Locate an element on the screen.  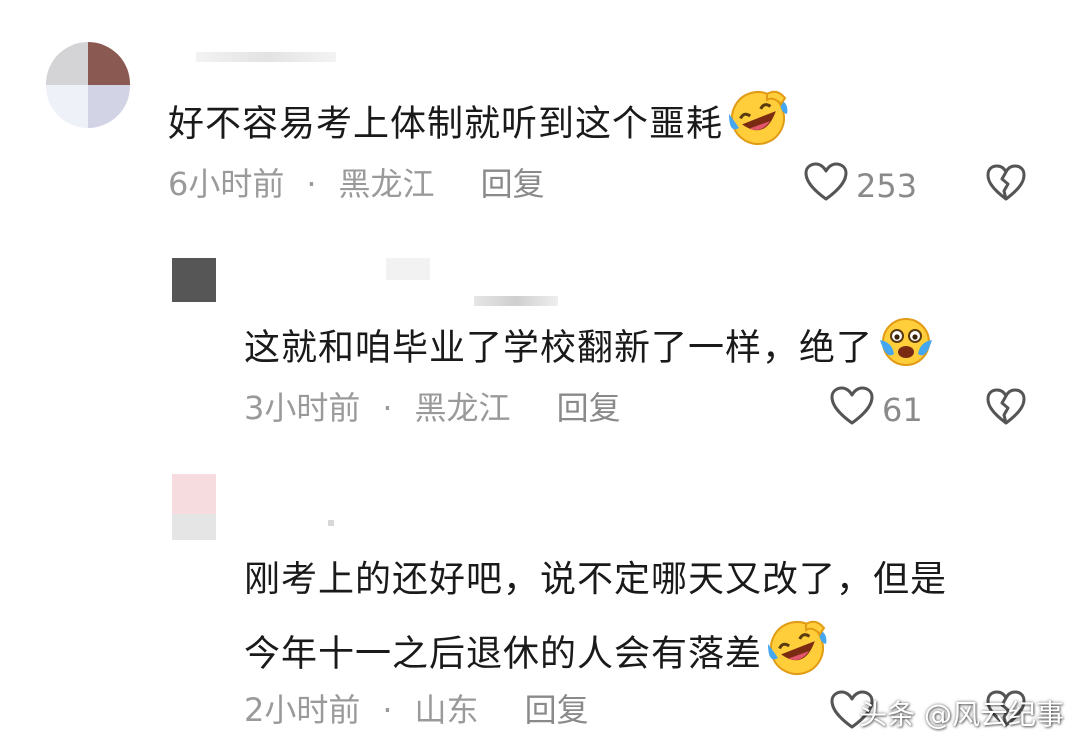
like-button: 253 is located at coordinates (860, 186).